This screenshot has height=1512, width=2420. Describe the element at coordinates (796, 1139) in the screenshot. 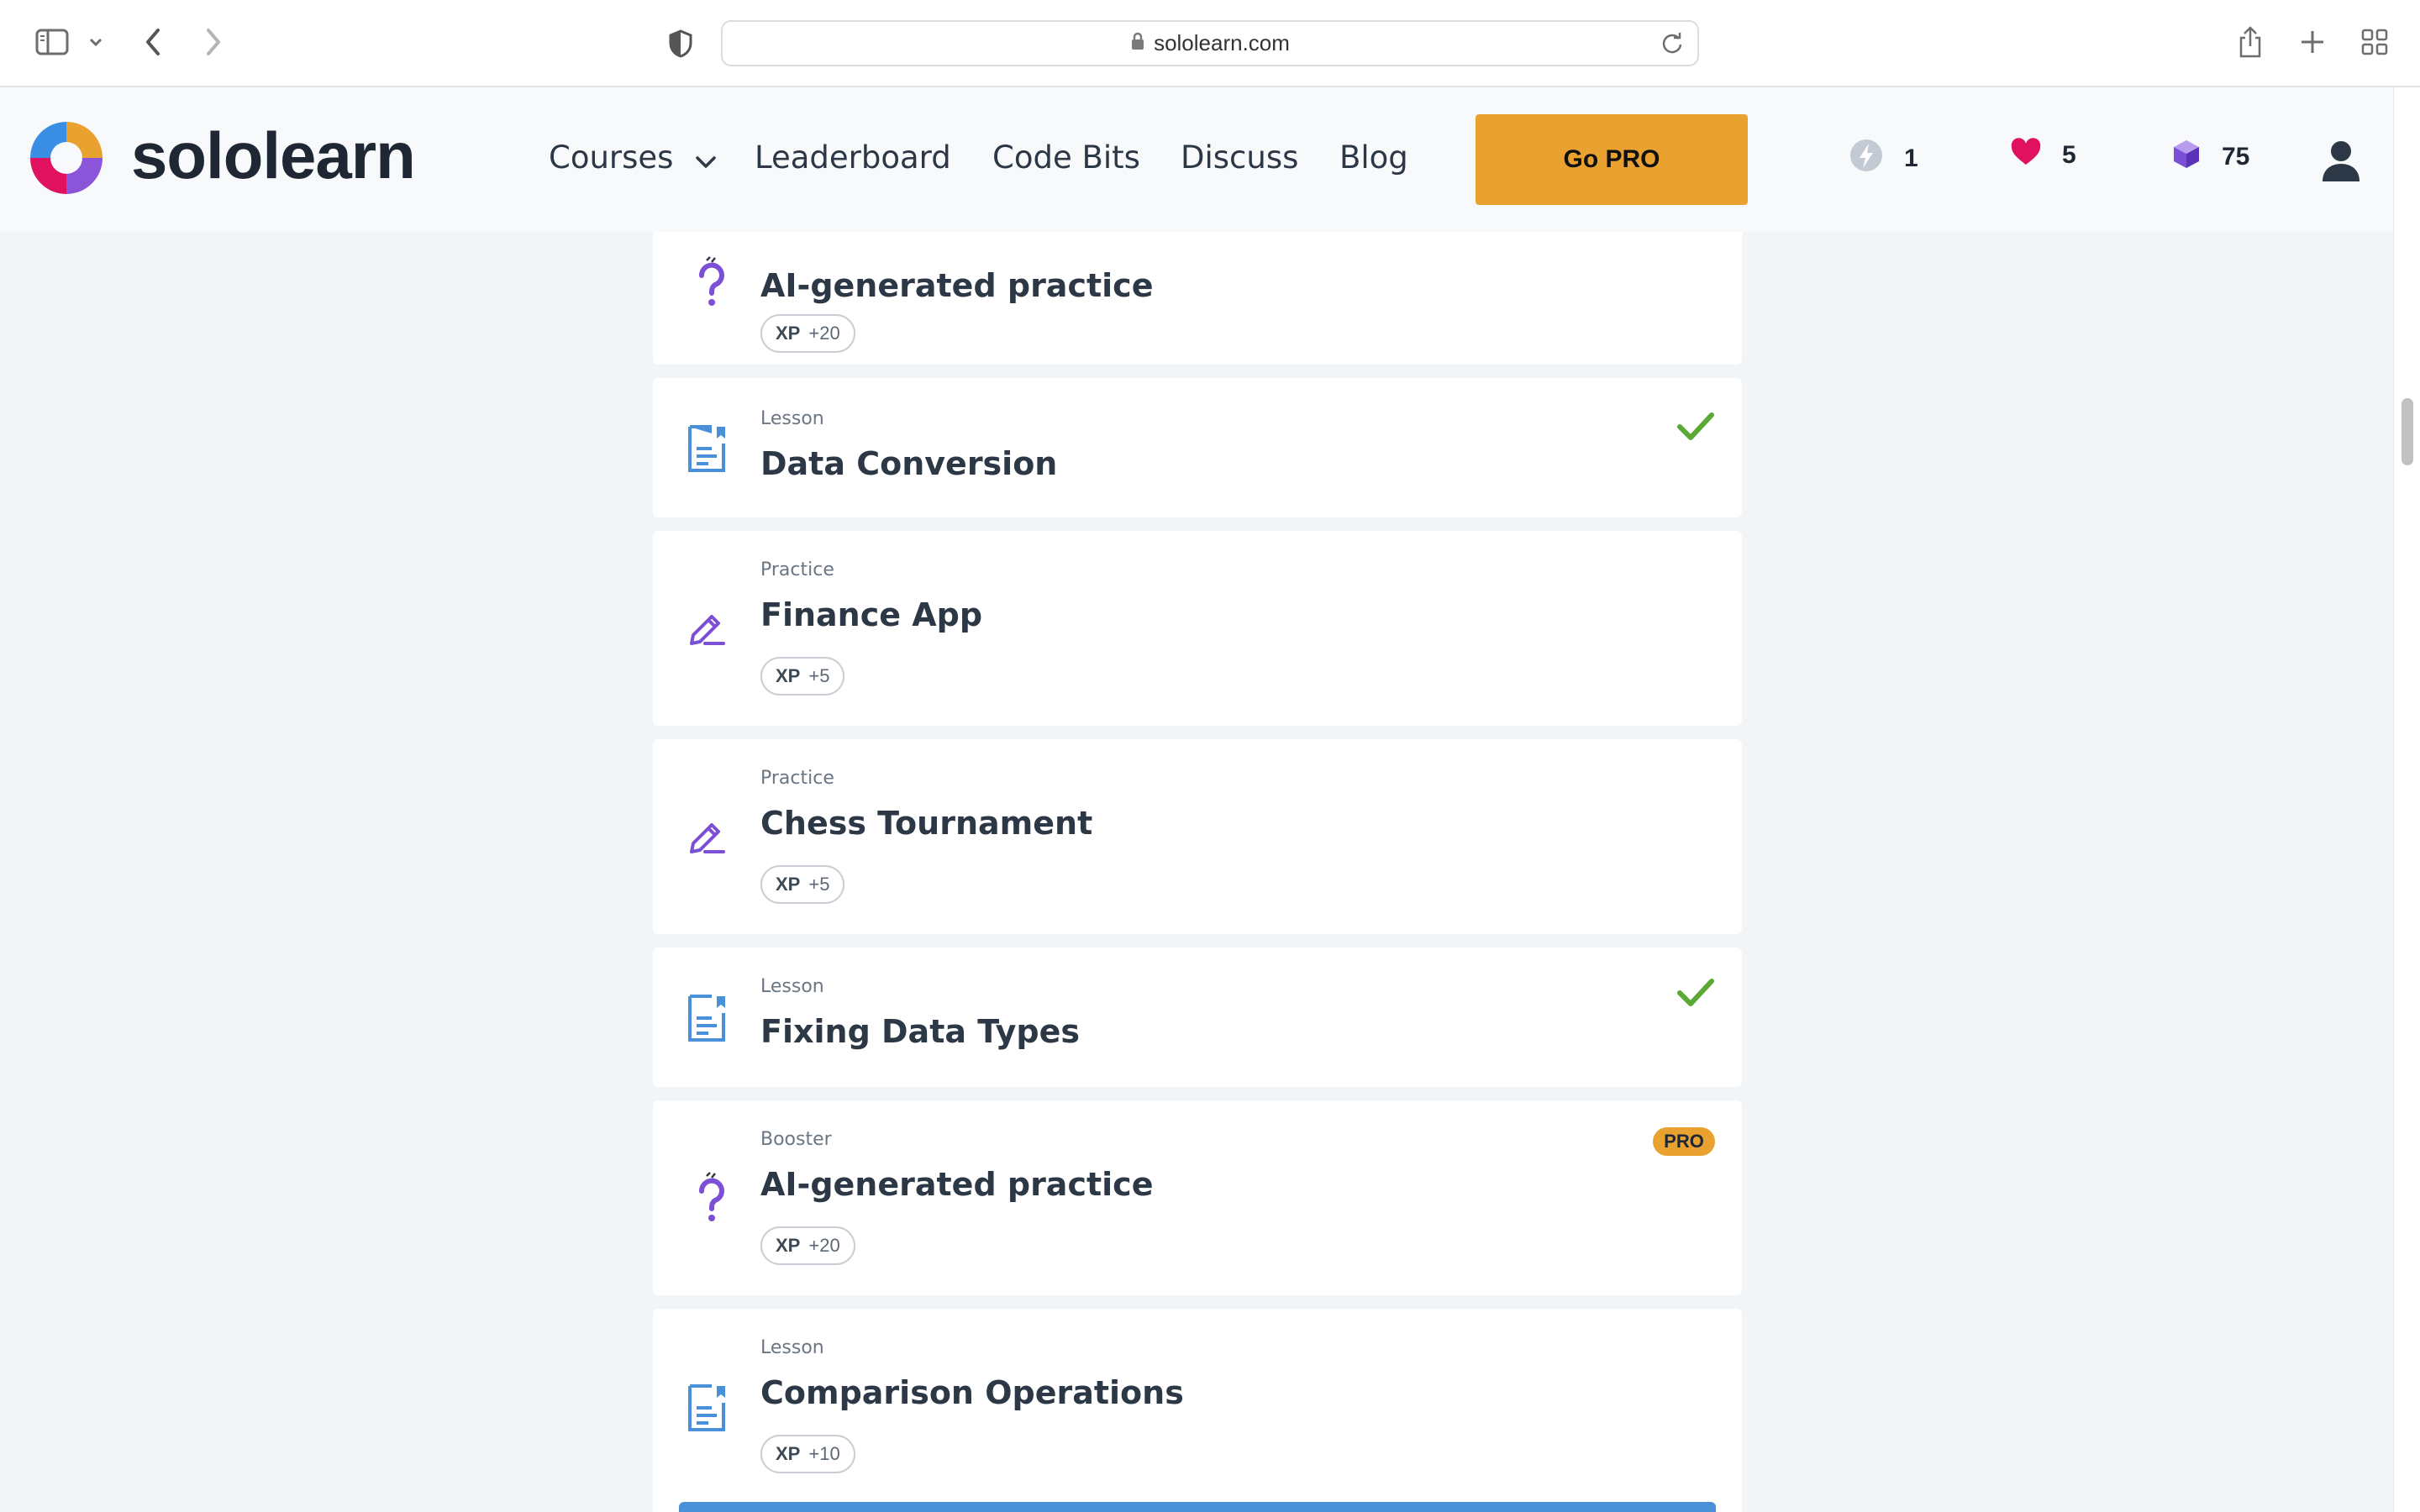

I see `lesson-type: Booster` at that location.